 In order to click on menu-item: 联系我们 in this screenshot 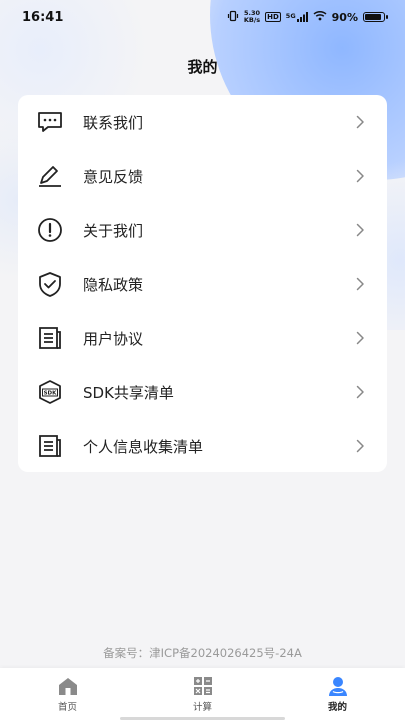, I will do `click(202, 122)`.